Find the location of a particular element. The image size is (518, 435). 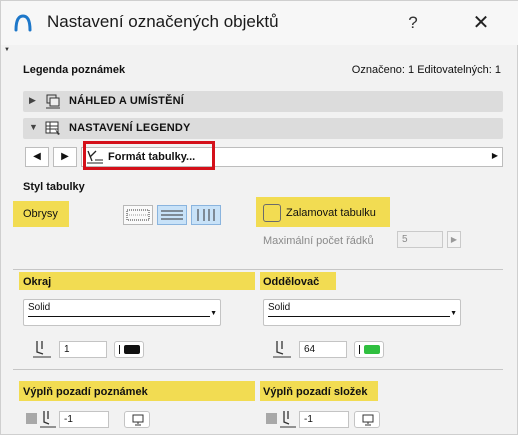

separator-pen-color-swatch is located at coordinates (372, 349).